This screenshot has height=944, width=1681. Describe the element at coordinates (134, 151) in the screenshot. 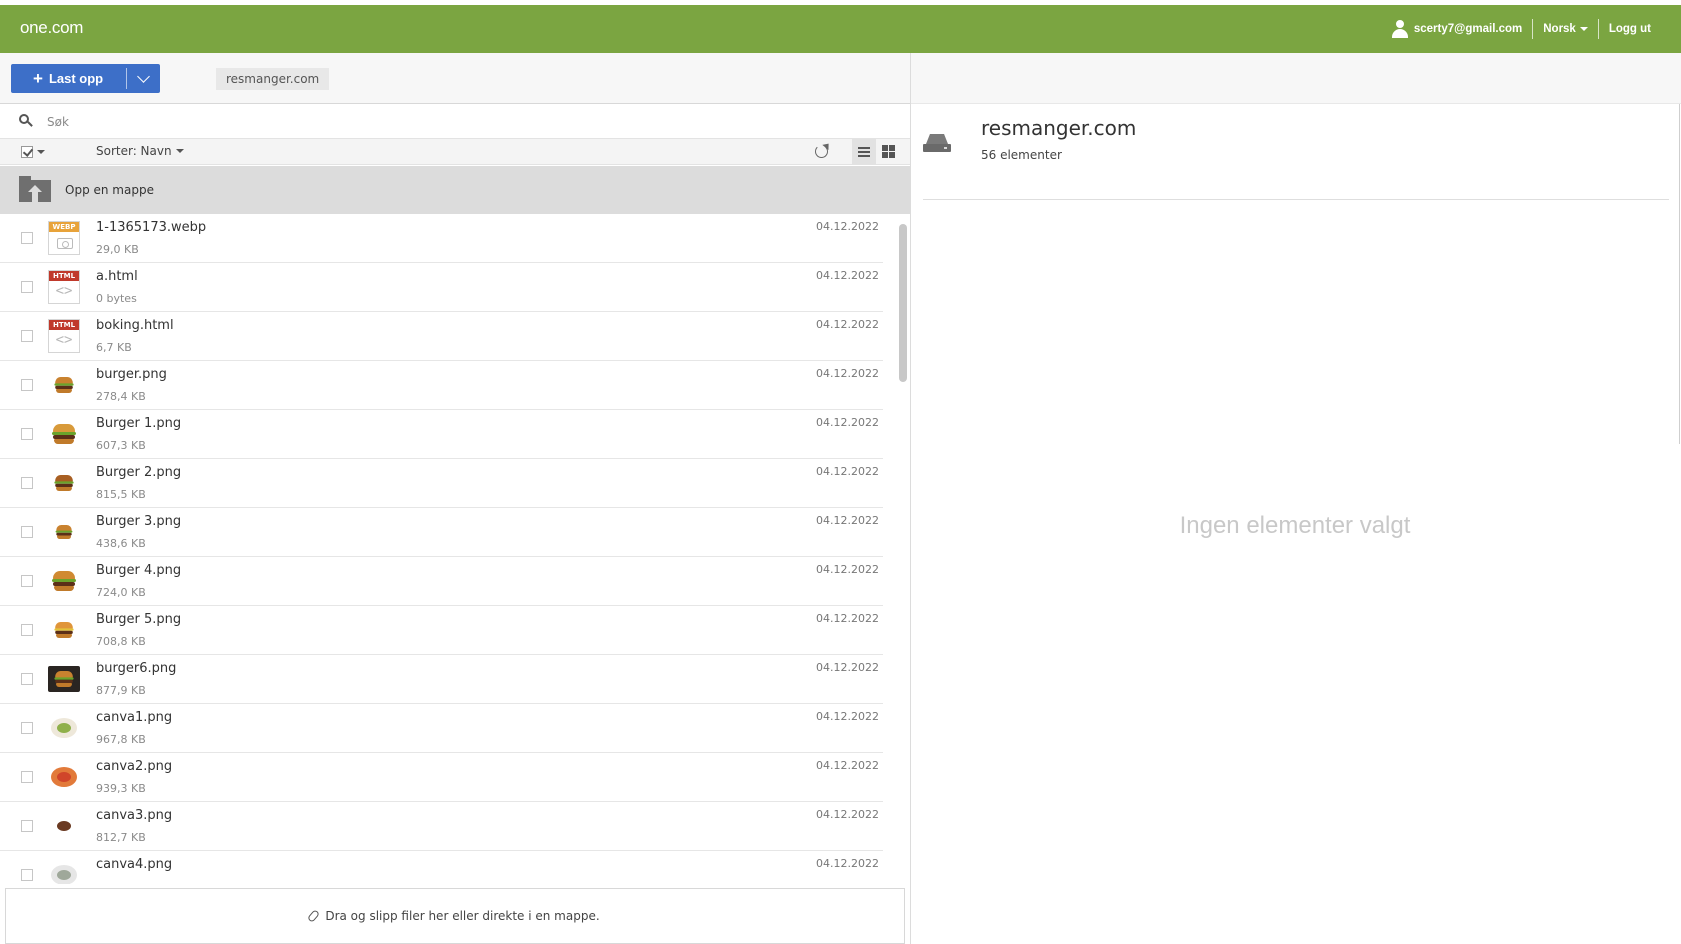

I see `sort-label: Sorter: Navn` at that location.